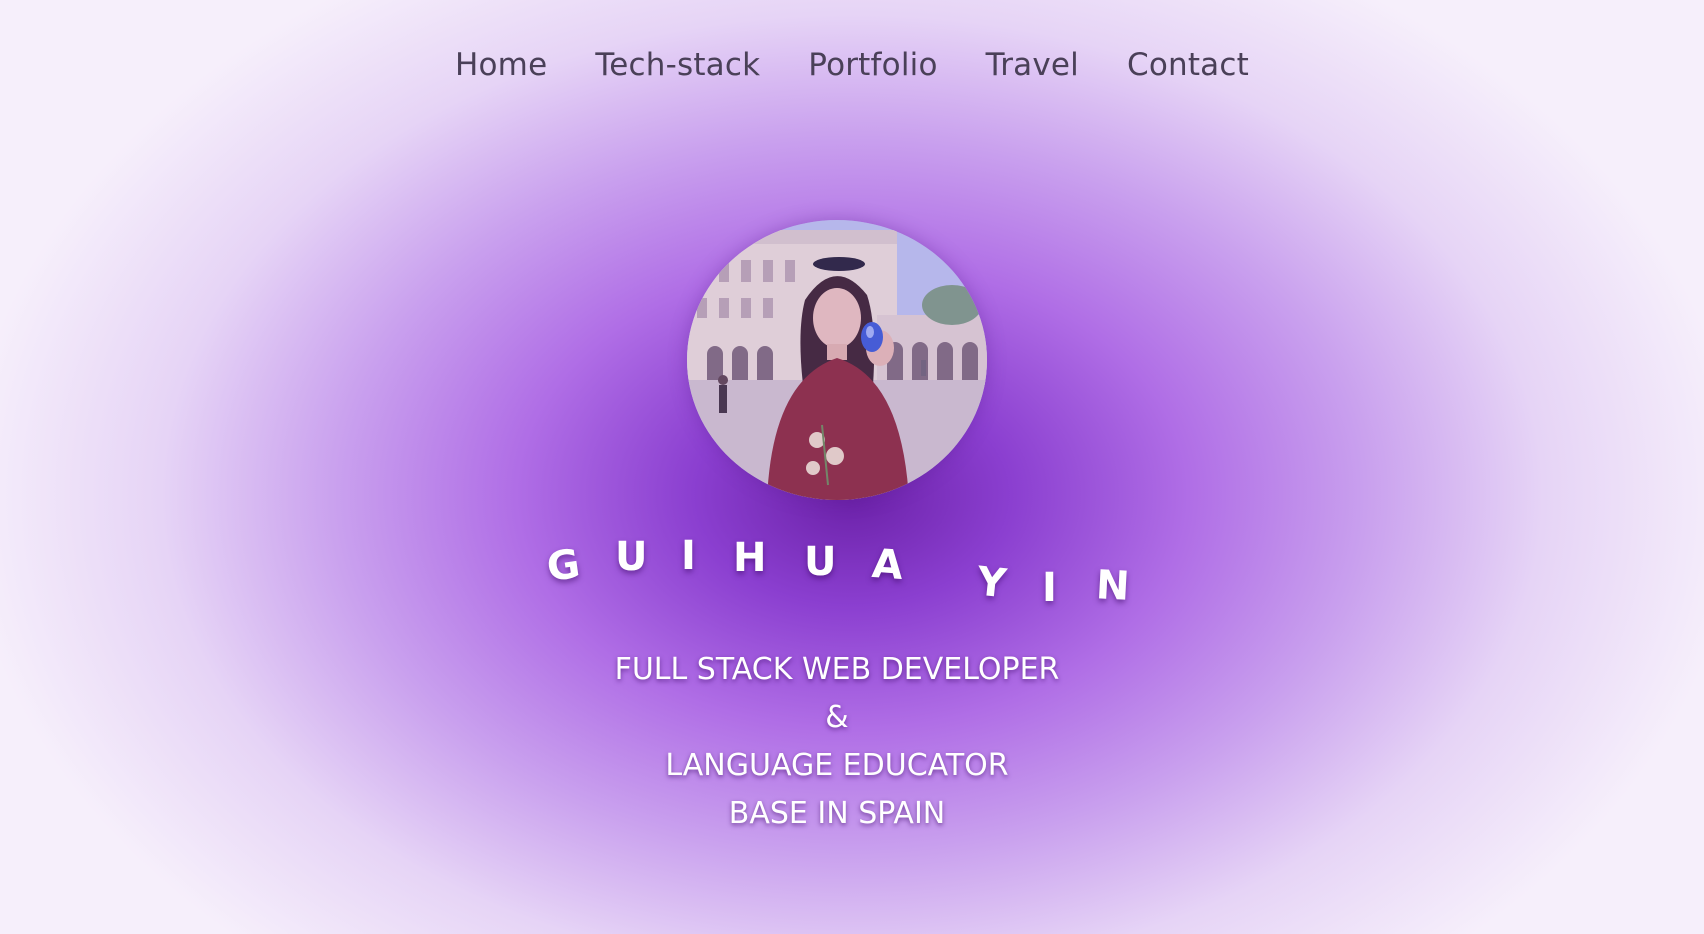  What do you see at coordinates (837, 717) in the screenshot?
I see `tagline-line-2: &` at bounding box center [837, 717].